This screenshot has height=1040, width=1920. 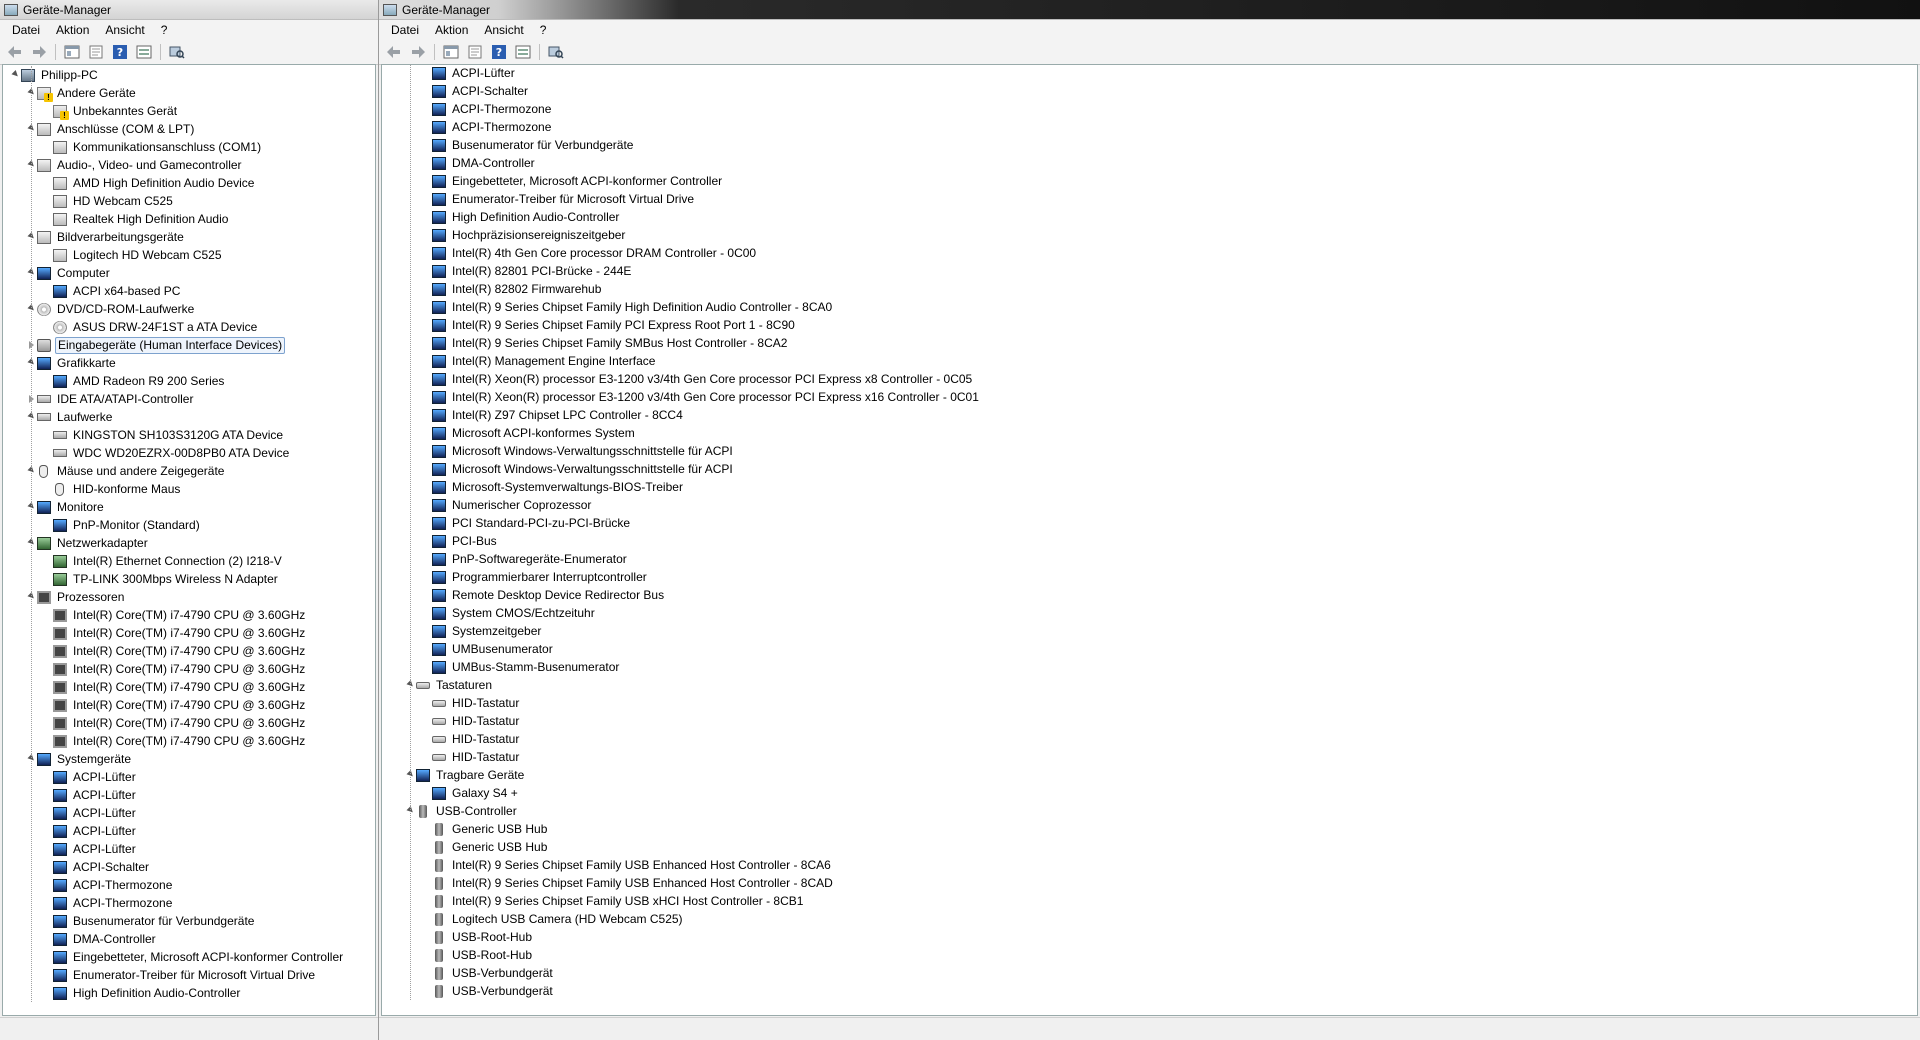 What do you see at coordinates (1149, 847) in the screenshot?
I see `tree-device-row: Generic USB Hub` at bounding box center [1149, 847].